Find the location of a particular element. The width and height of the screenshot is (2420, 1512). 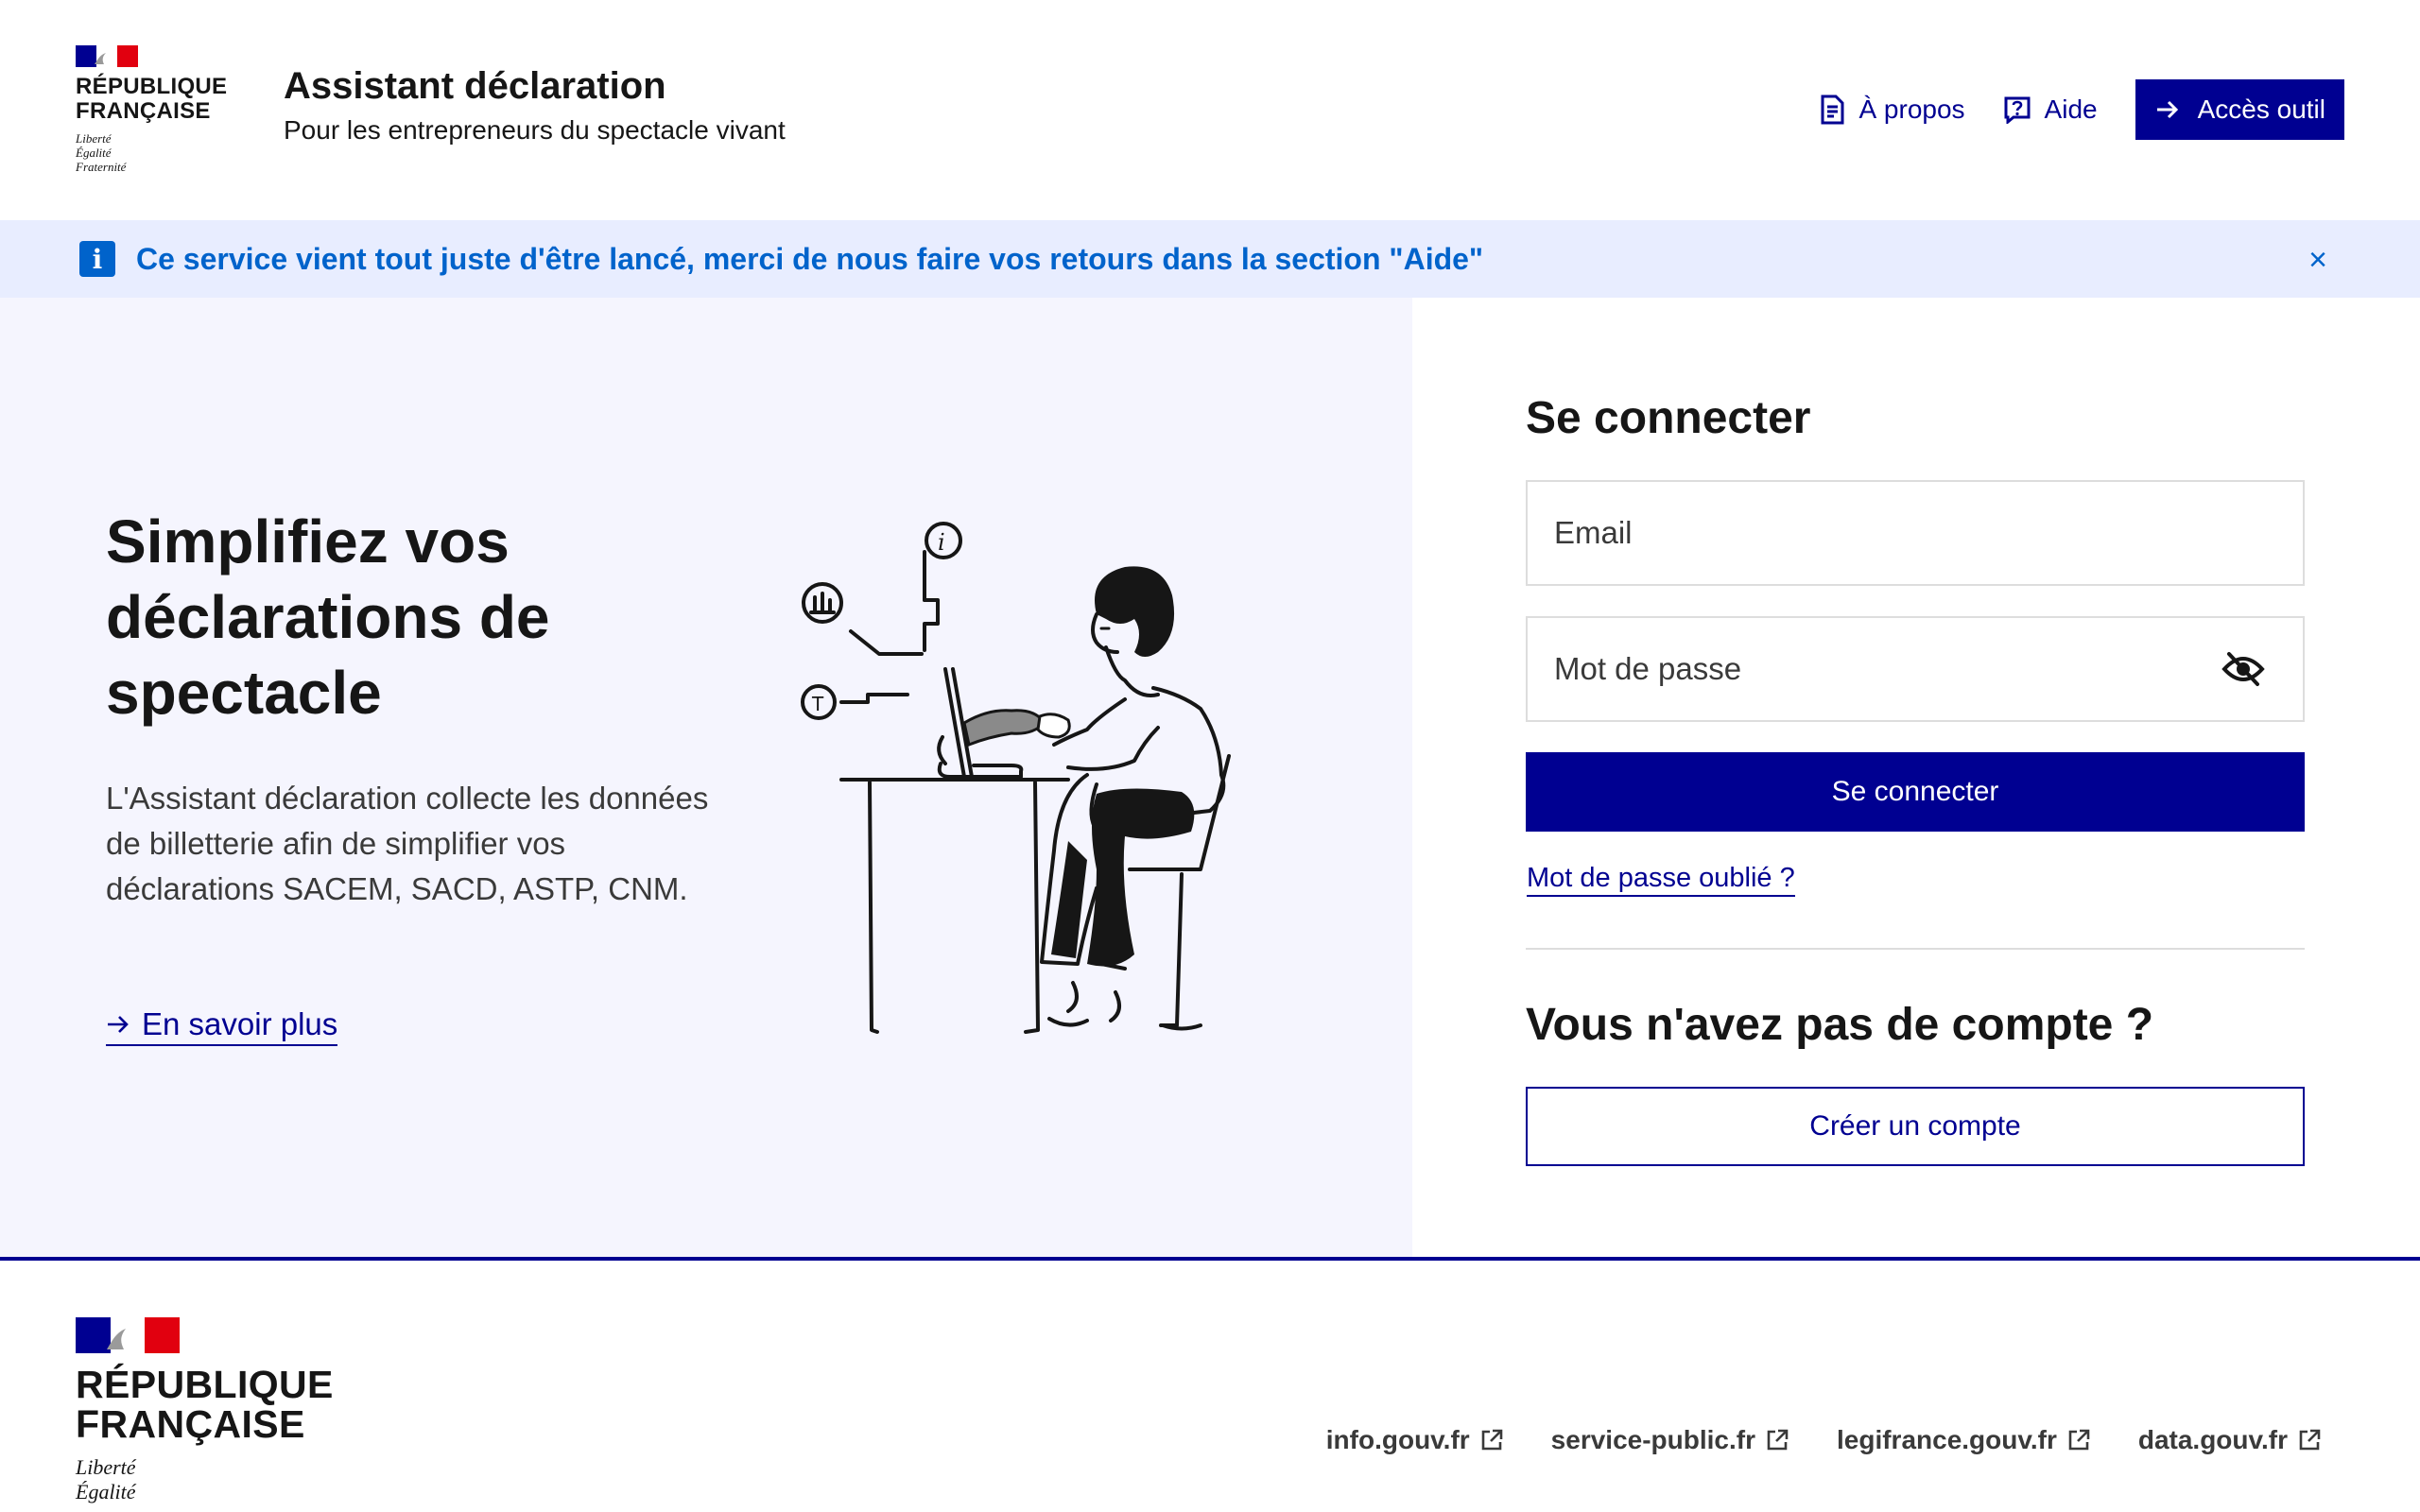

login-title: Se connecter is located at coordinates (1668, 418).